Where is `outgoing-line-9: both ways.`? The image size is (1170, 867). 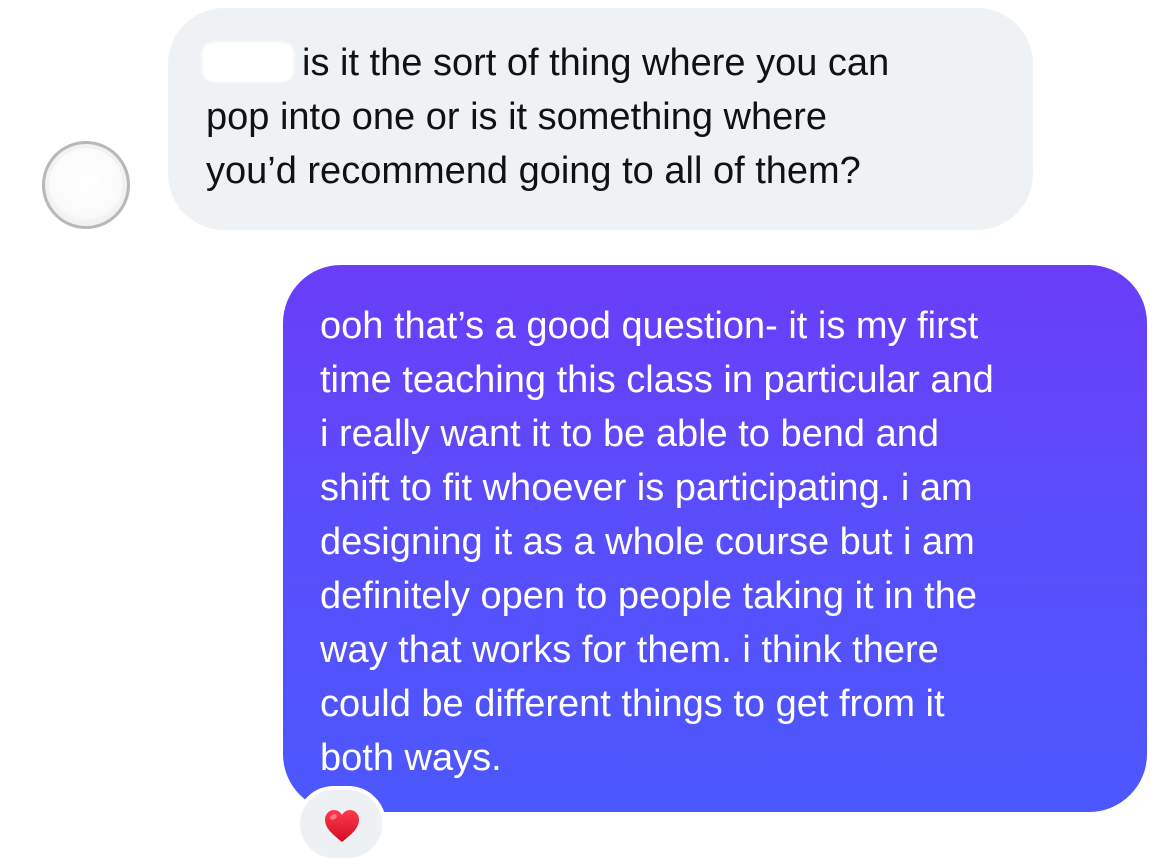 outgoing-line-9: both ways. is located at coordinates (411, 758).